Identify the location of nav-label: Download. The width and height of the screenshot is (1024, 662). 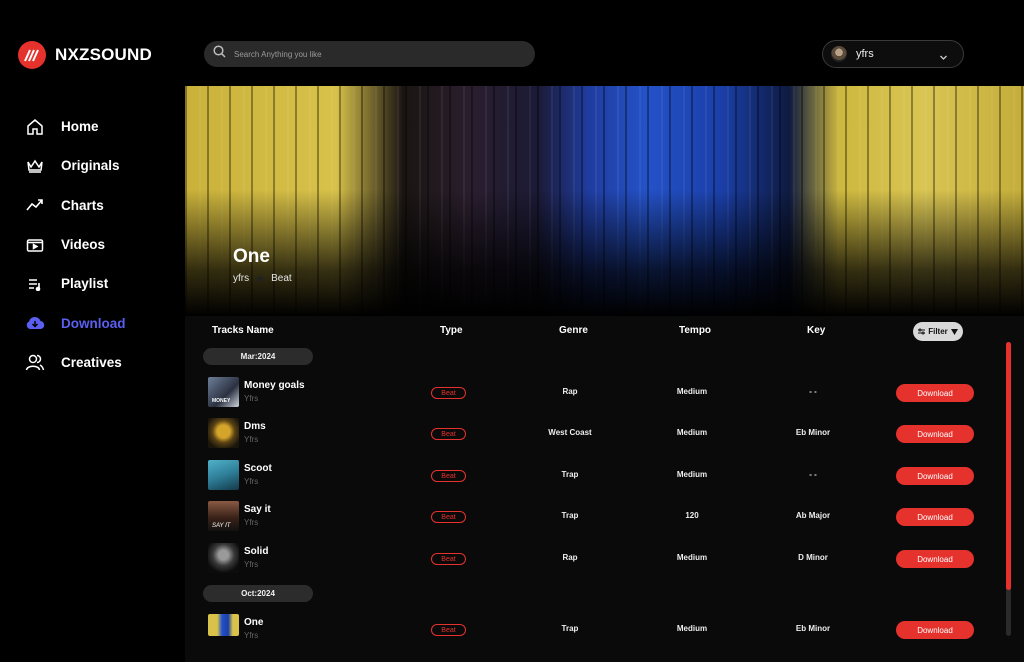
(93, 323).